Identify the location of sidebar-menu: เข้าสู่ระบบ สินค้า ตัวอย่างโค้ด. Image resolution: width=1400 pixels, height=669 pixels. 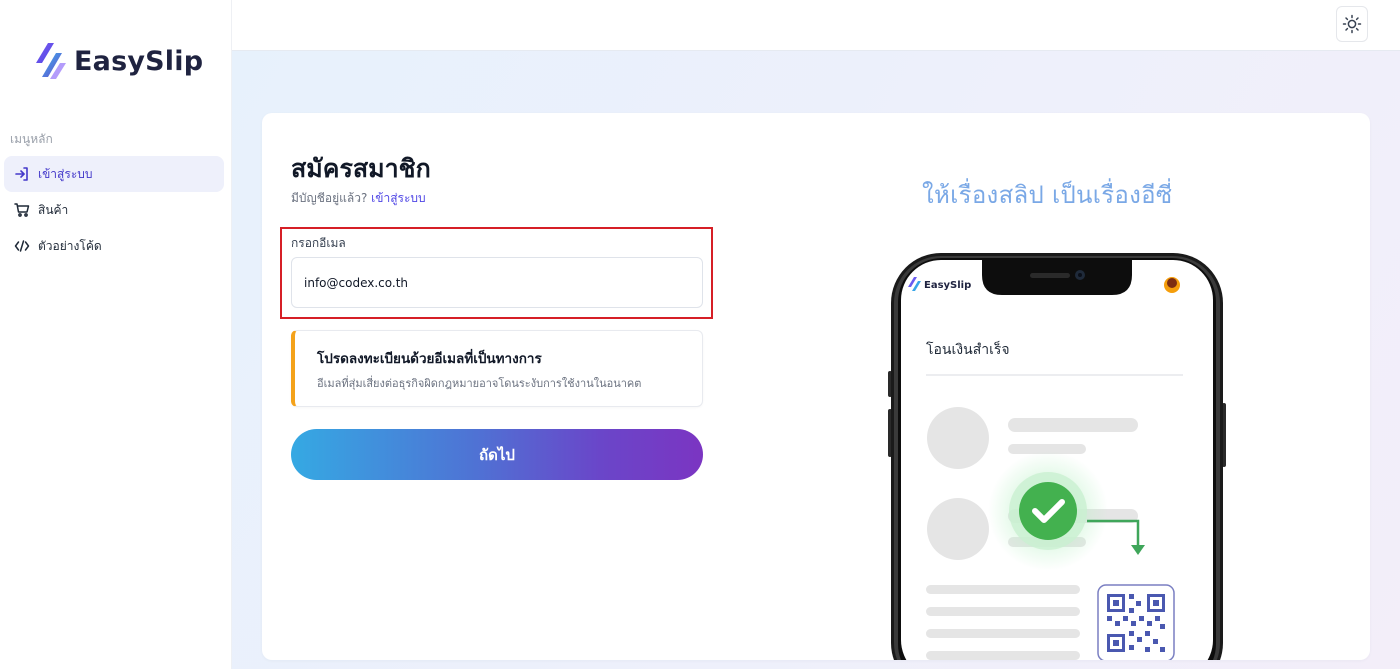
(114, 210).